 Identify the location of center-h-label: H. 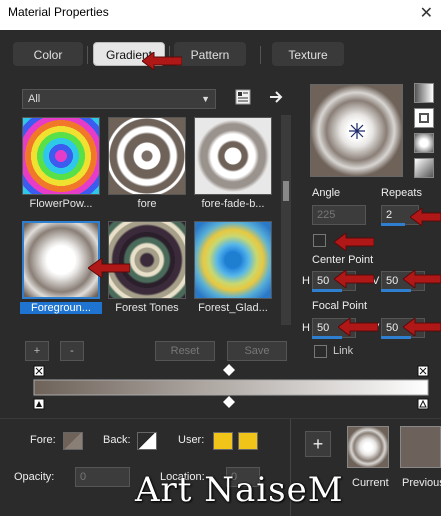
(306, 281).